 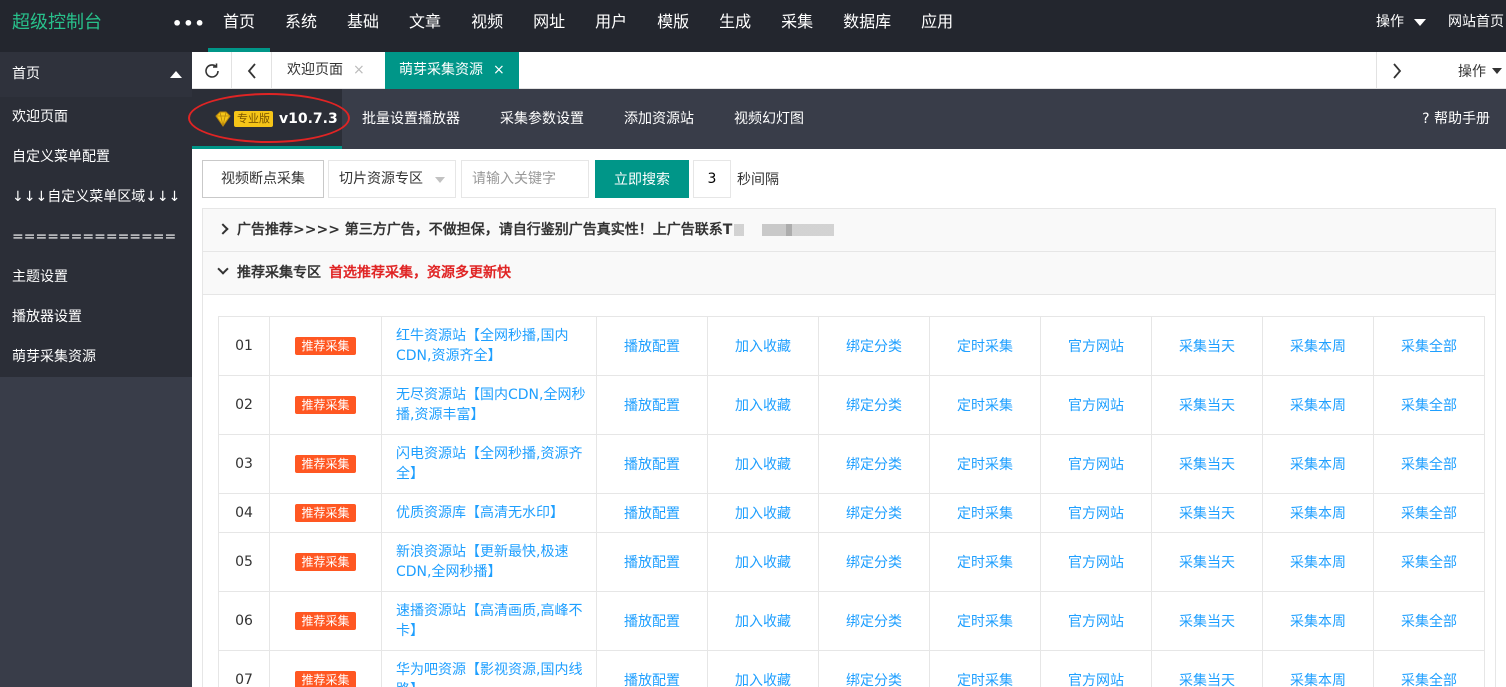 What do you see at coordinates (189, 23) in the screenshot?
I see `more-icon: •••` at bounding box center [189, 23].